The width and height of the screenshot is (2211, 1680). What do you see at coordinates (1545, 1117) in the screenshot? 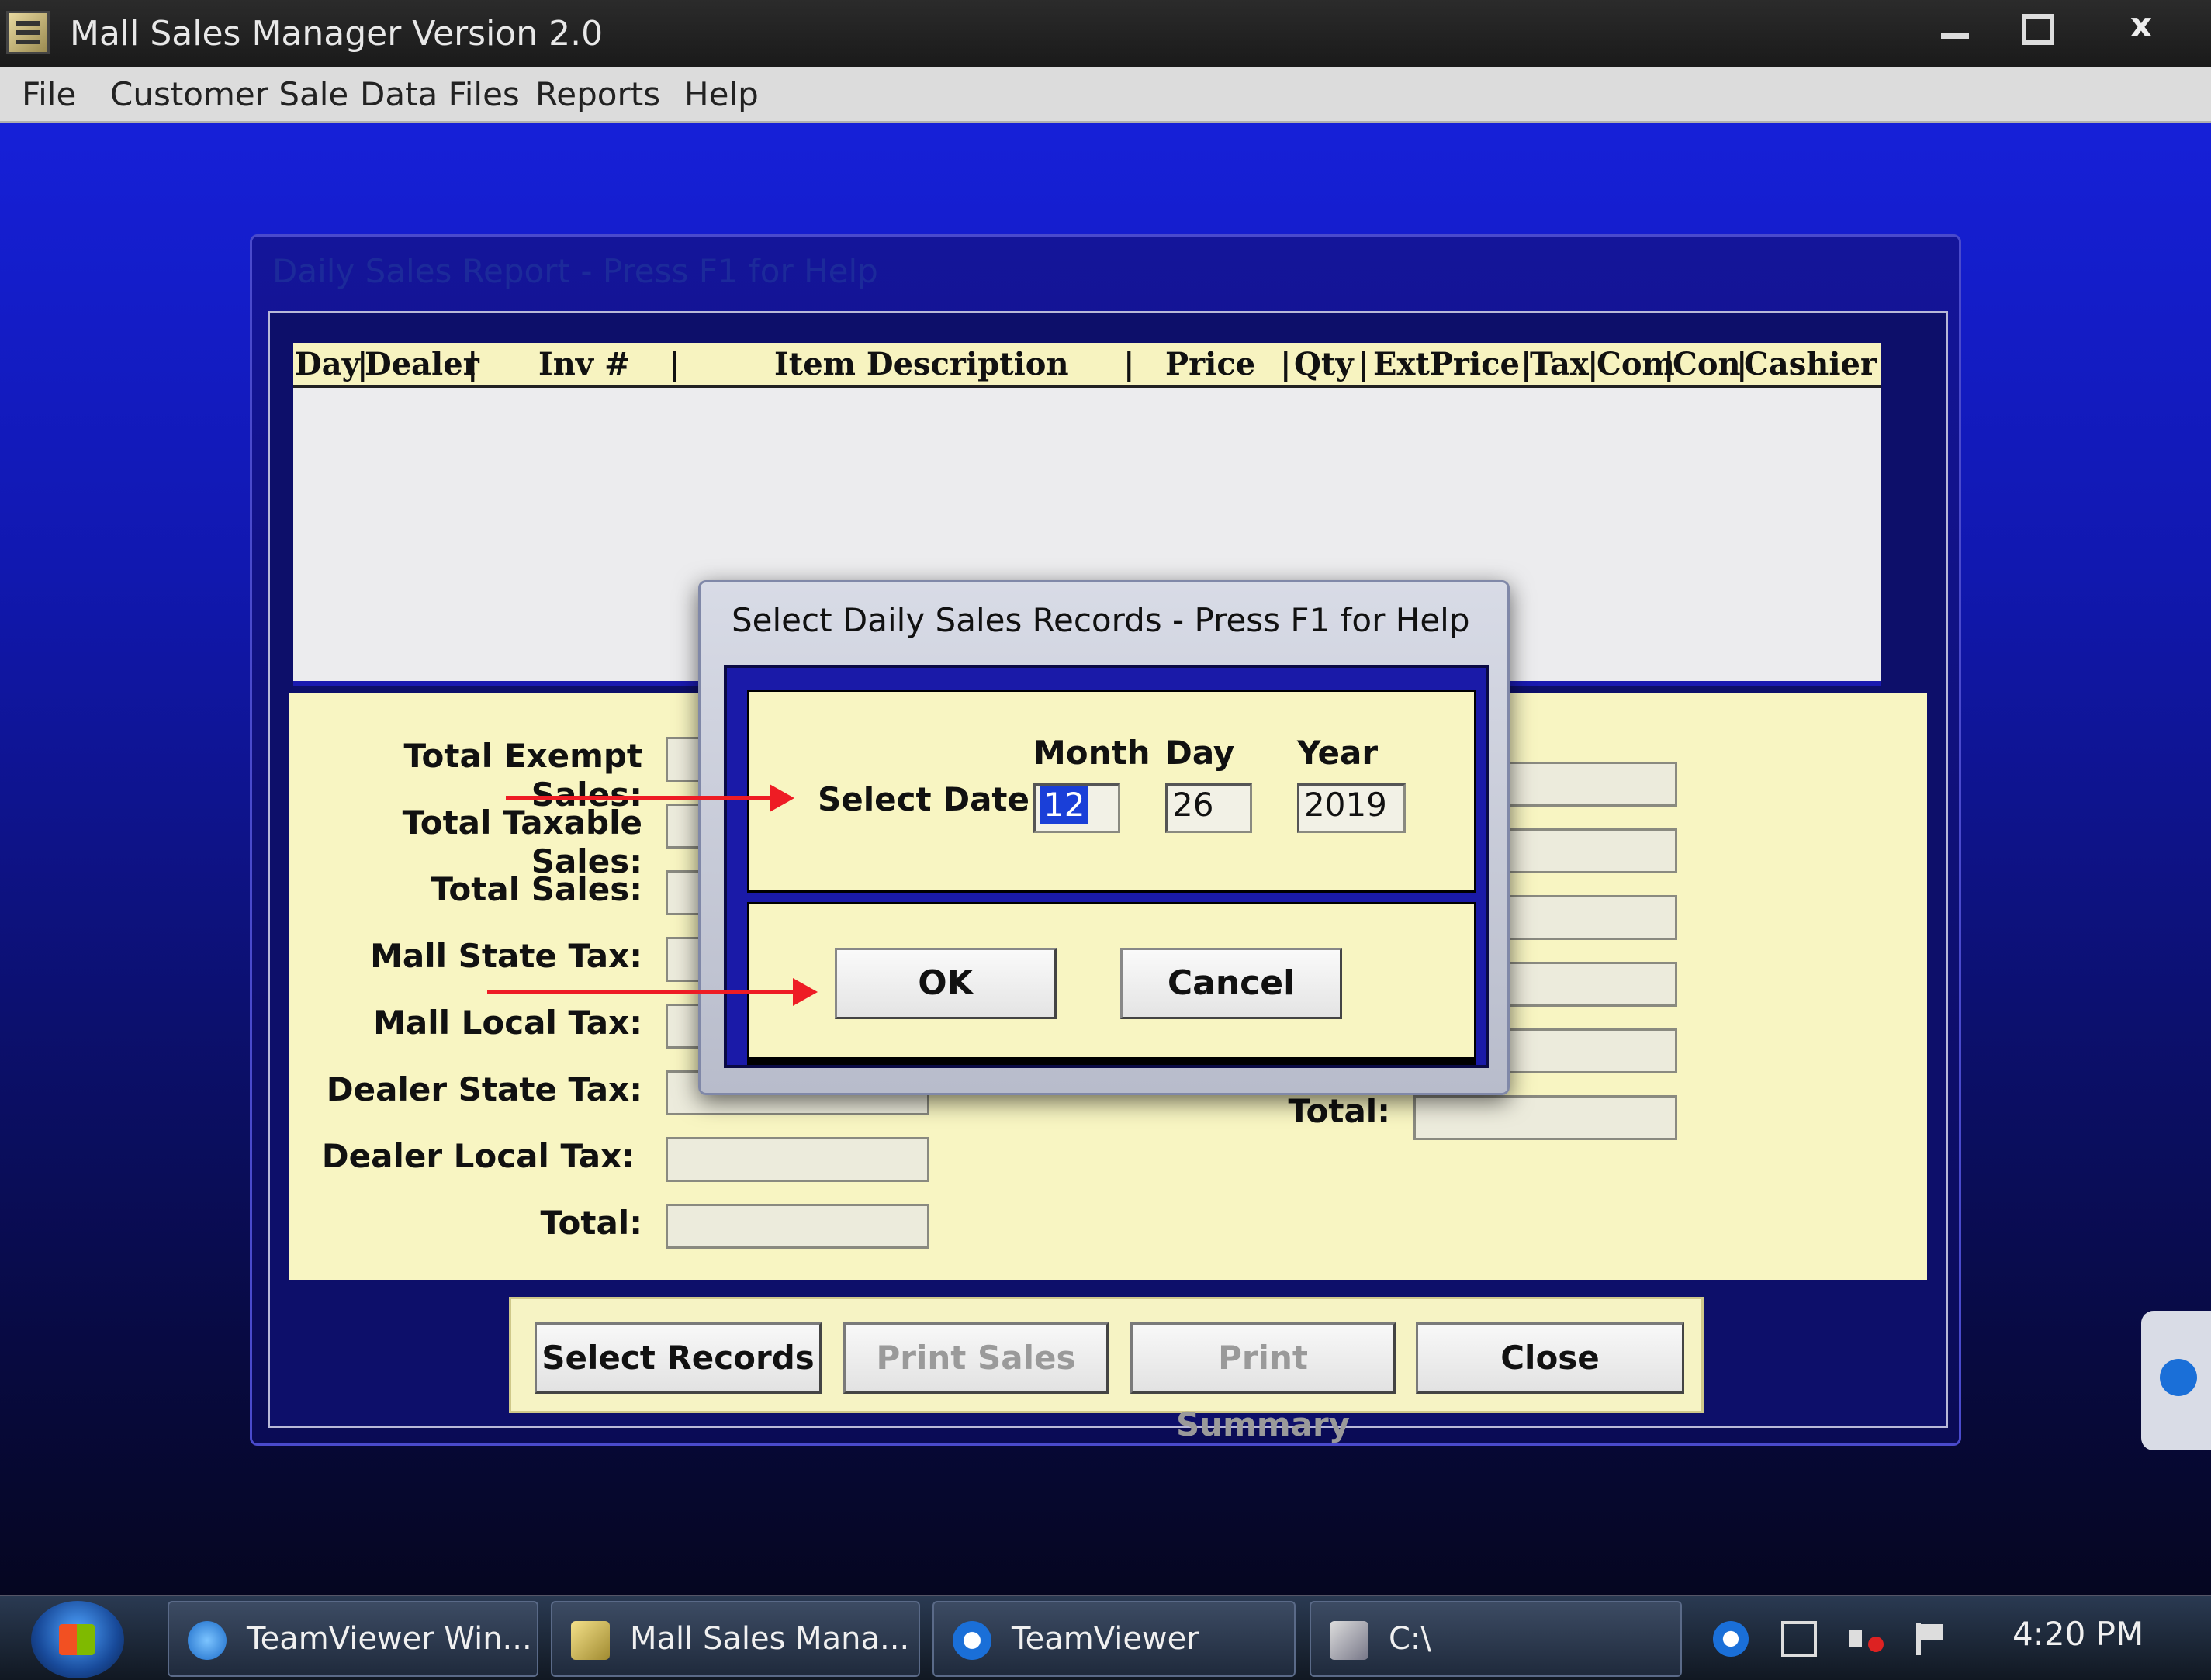
I see `right-total-field` at bounding box center [1545, 1117].